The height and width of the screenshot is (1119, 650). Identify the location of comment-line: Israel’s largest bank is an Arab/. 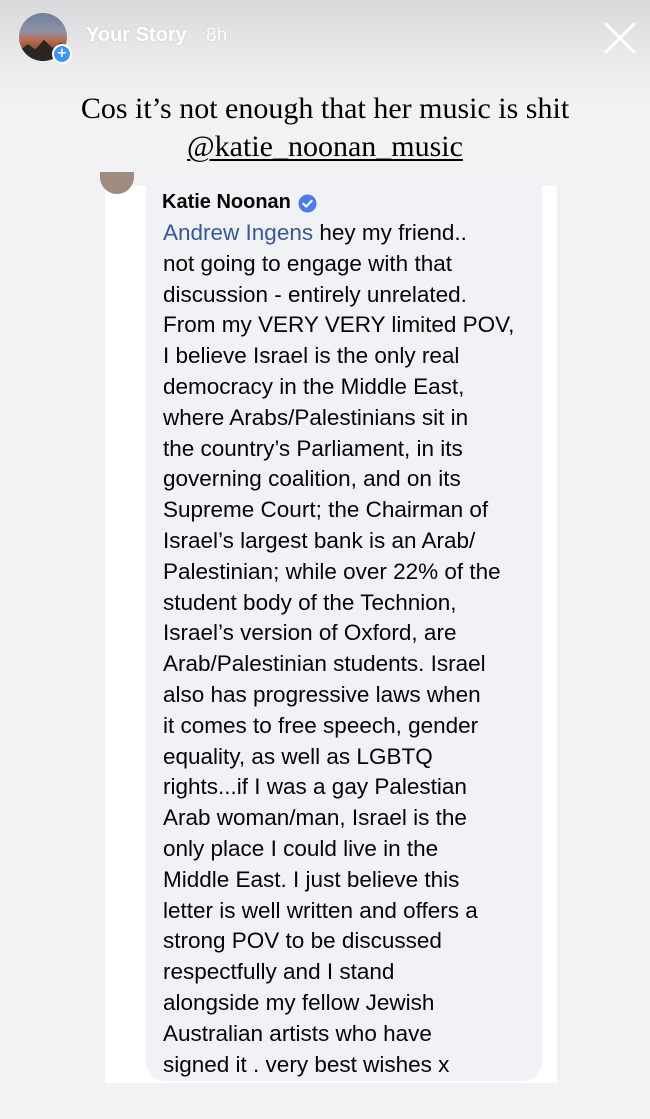
(319, 540).